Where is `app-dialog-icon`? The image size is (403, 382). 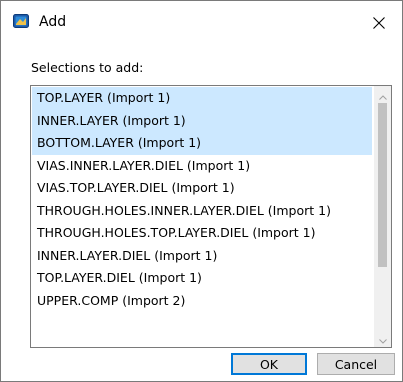 app-dialog-icon is located at coordinates (21, 21).